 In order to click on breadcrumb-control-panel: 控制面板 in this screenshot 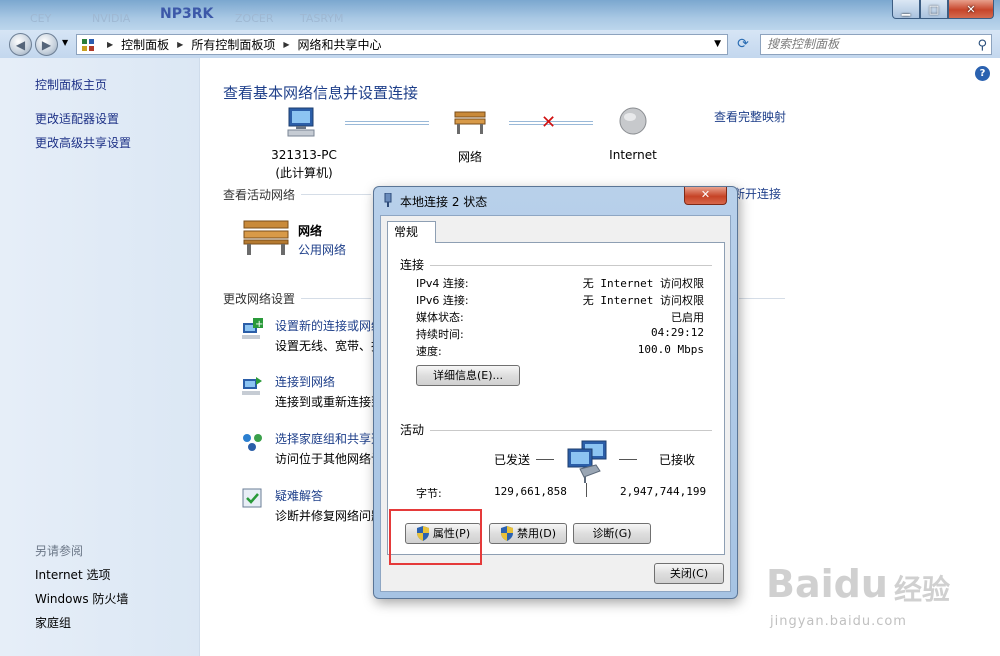, I will do `click(145, 44)`.